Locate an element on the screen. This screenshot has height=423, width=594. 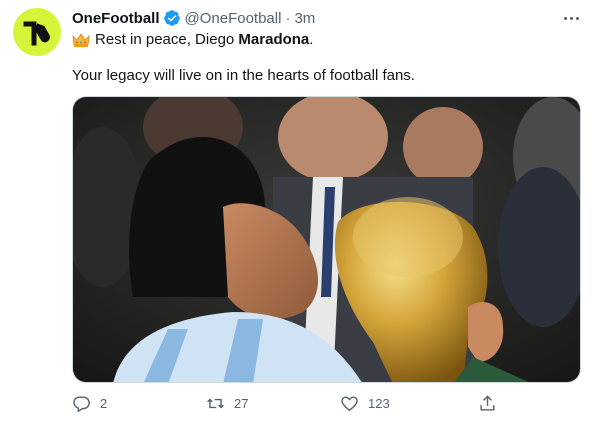
retweet-icon is located at coordinates (215, 403).